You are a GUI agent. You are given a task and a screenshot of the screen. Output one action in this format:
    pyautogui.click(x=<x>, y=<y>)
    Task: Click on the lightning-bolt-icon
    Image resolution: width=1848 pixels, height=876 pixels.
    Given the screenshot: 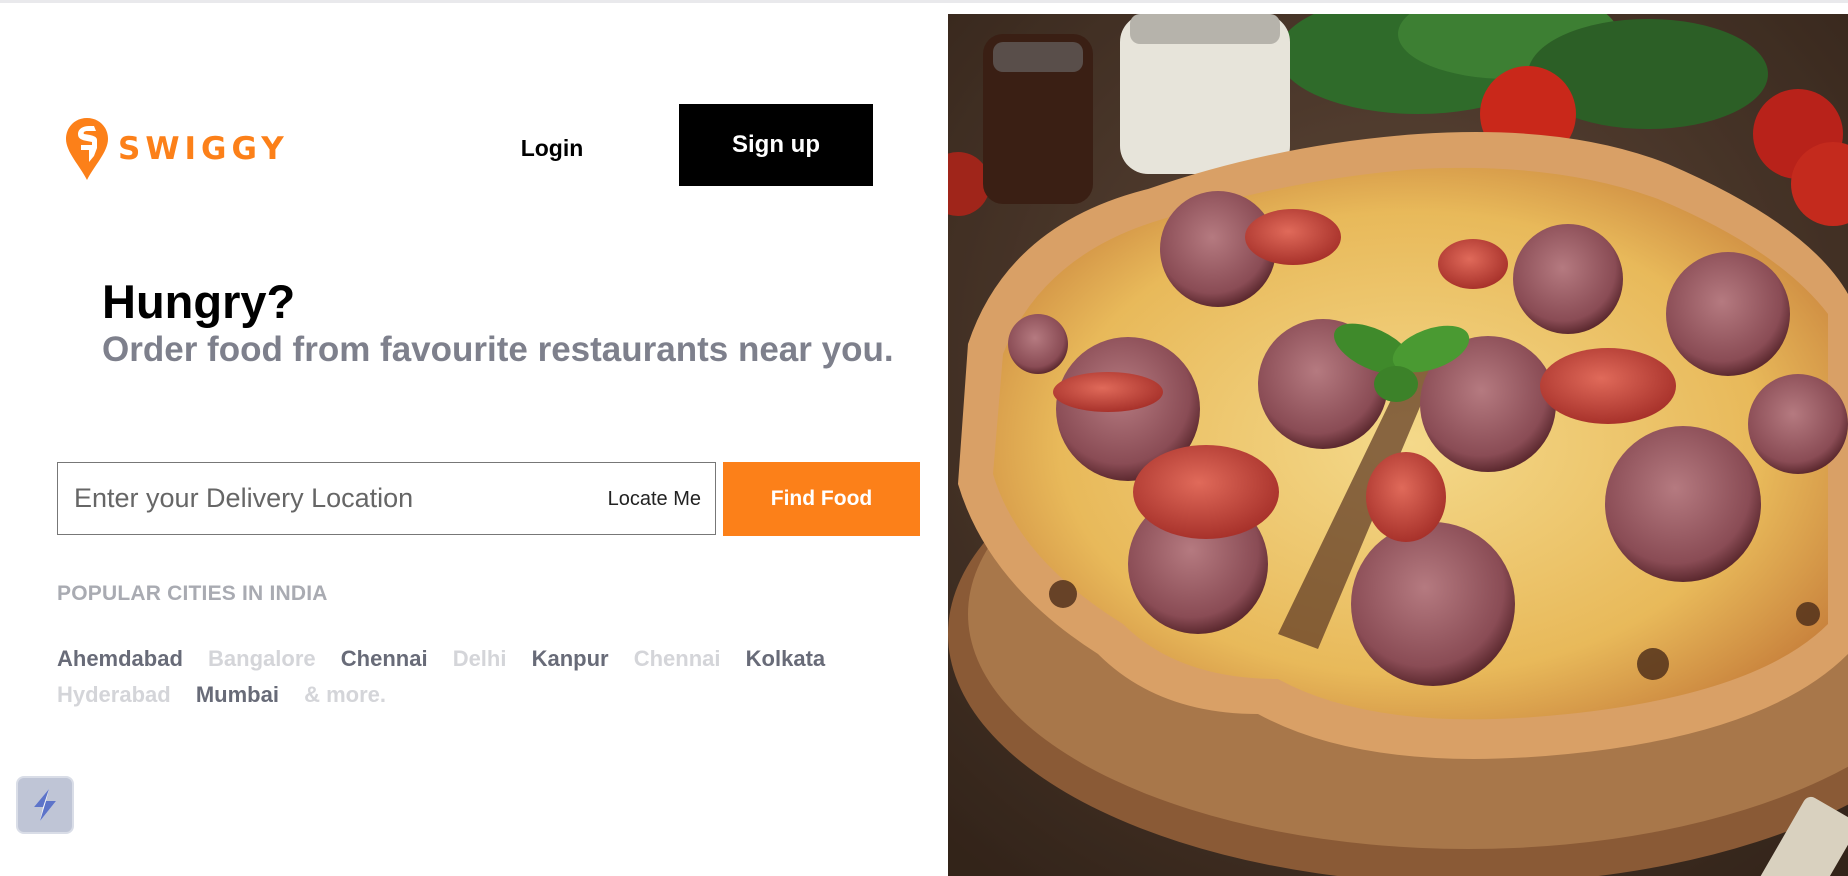 What is the action you would take?
    pyautogui.click(x=45, y=805)
    